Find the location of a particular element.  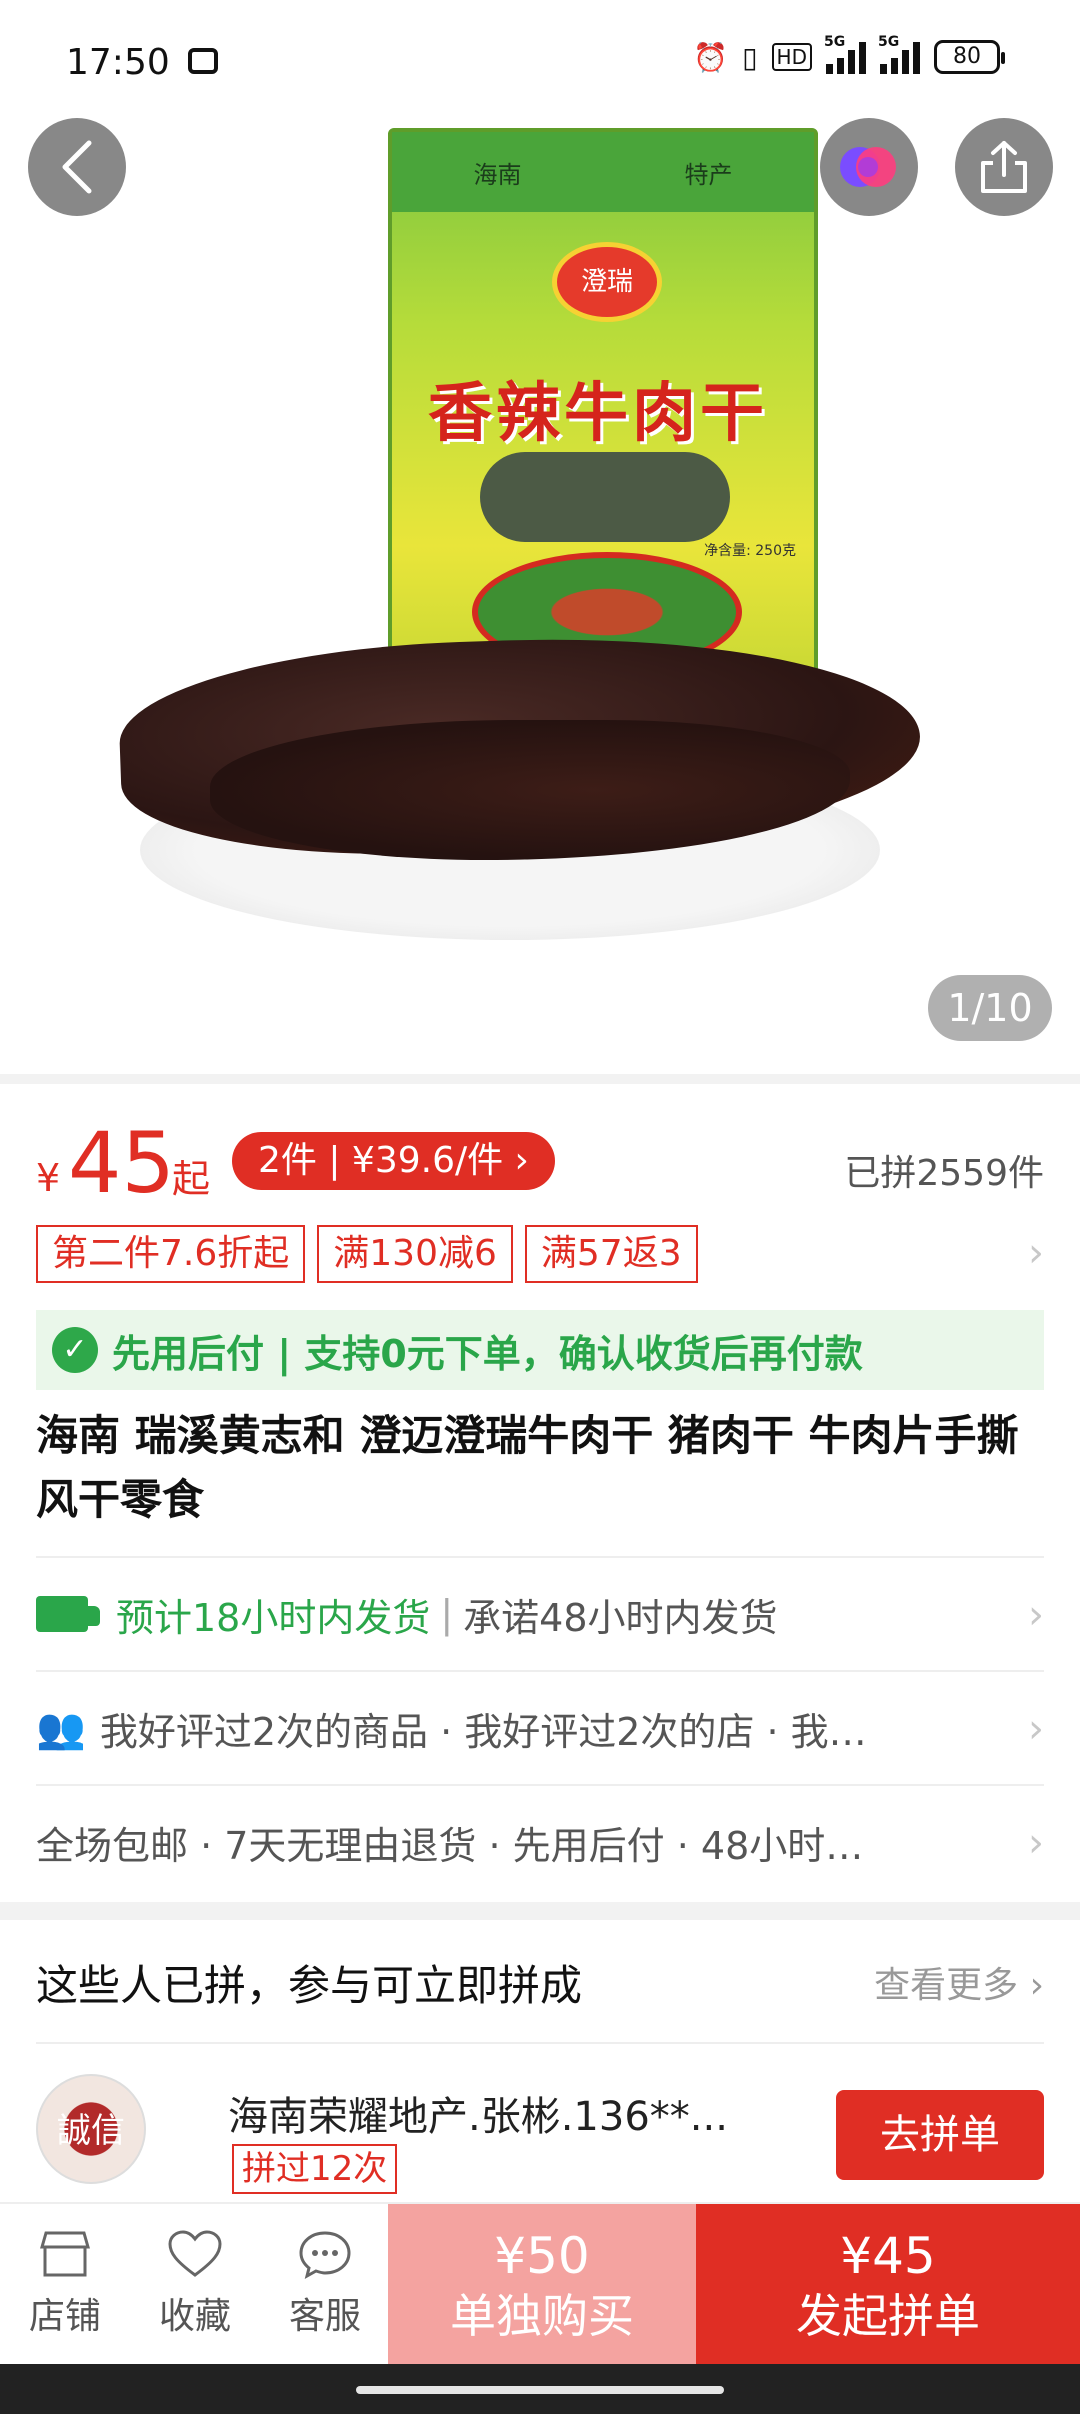

back-button is located at coordinates (77, 167).